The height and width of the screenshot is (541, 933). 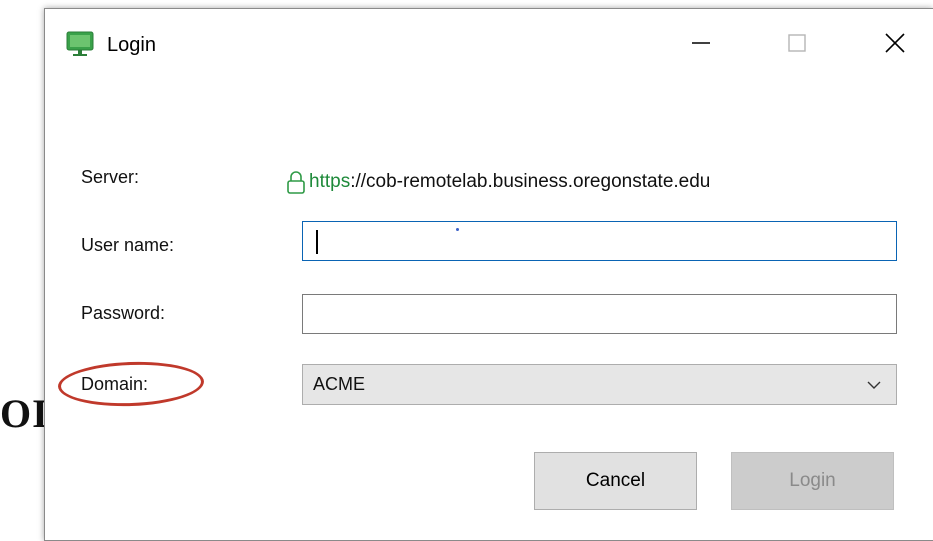 I want to click on password-label: Password:, so click(x=123, y=313).